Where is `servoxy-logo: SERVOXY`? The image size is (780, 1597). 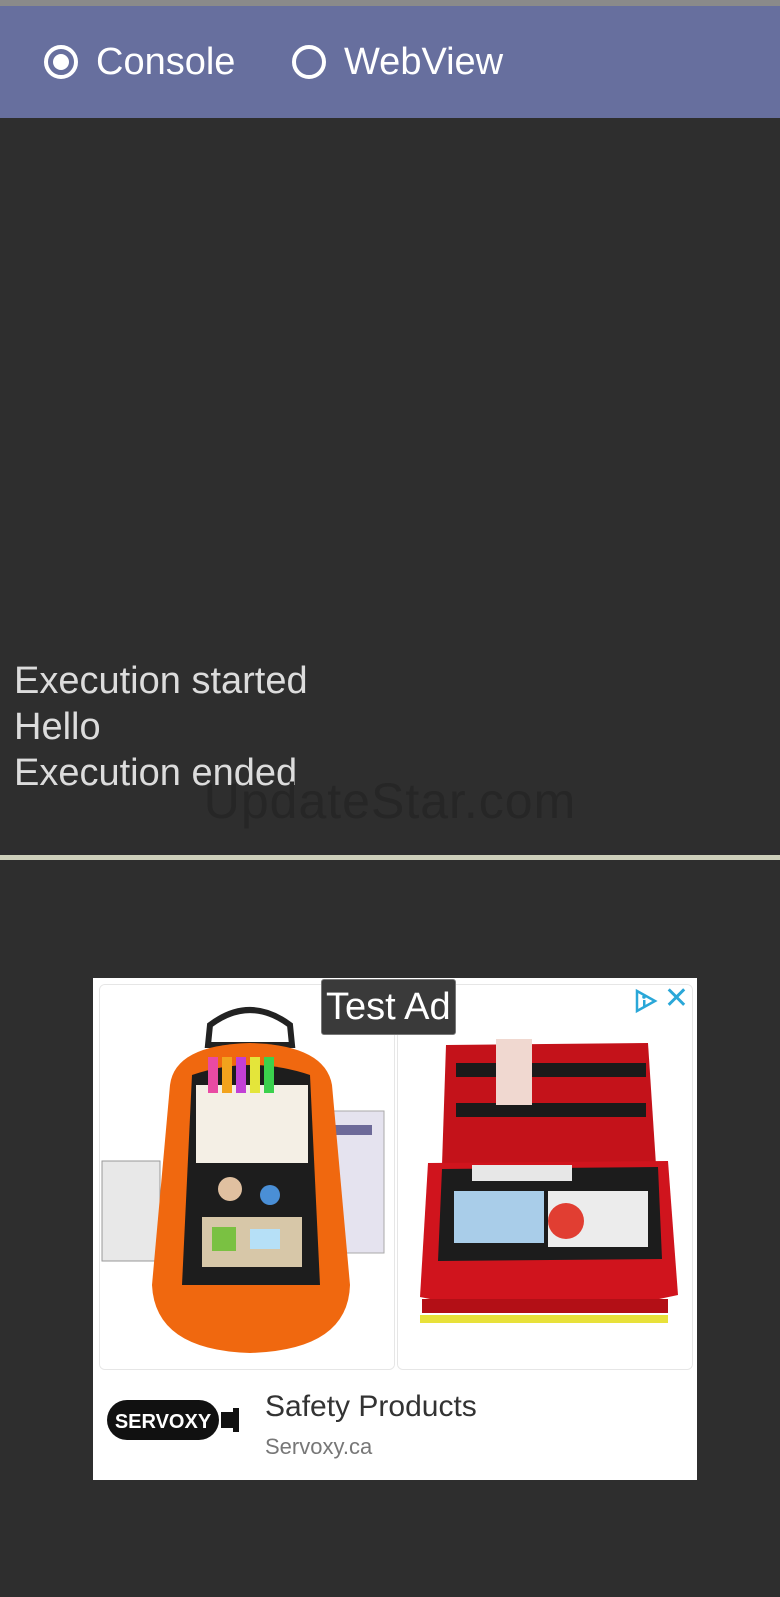 servoxy-logo: SERVOXY is located at coordinates (173, 1420).